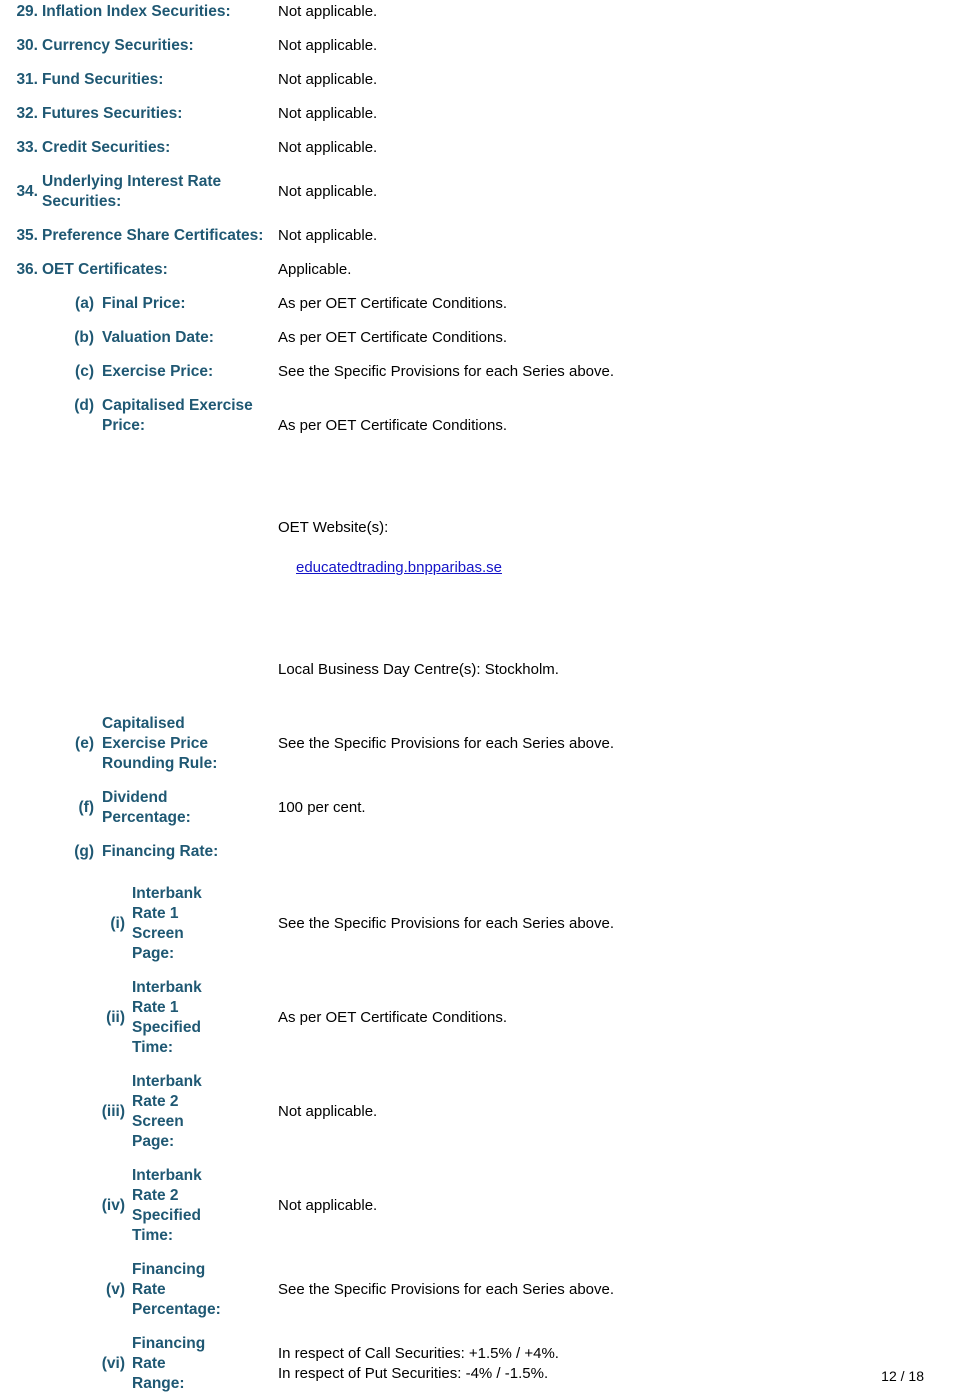 The width and height of the screenshot is (960, 1397). Describe the element at coordinates (117, 923) in the screenshot. I see `subsubitem-marker: (i)` at that location.